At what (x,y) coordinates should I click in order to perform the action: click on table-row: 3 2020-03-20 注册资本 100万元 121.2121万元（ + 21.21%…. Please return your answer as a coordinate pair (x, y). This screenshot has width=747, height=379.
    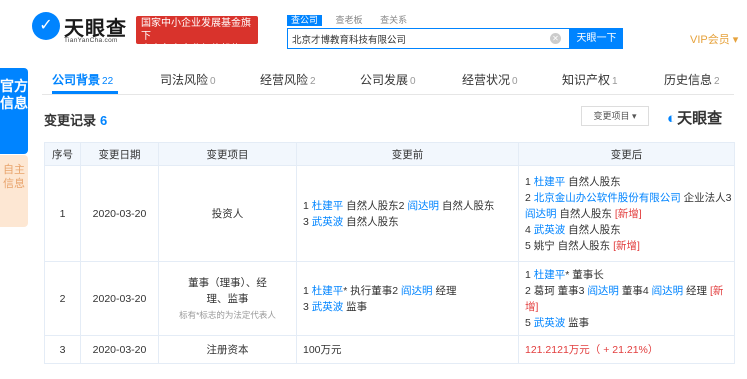
    Looking at the image, I should click on (389, 349).